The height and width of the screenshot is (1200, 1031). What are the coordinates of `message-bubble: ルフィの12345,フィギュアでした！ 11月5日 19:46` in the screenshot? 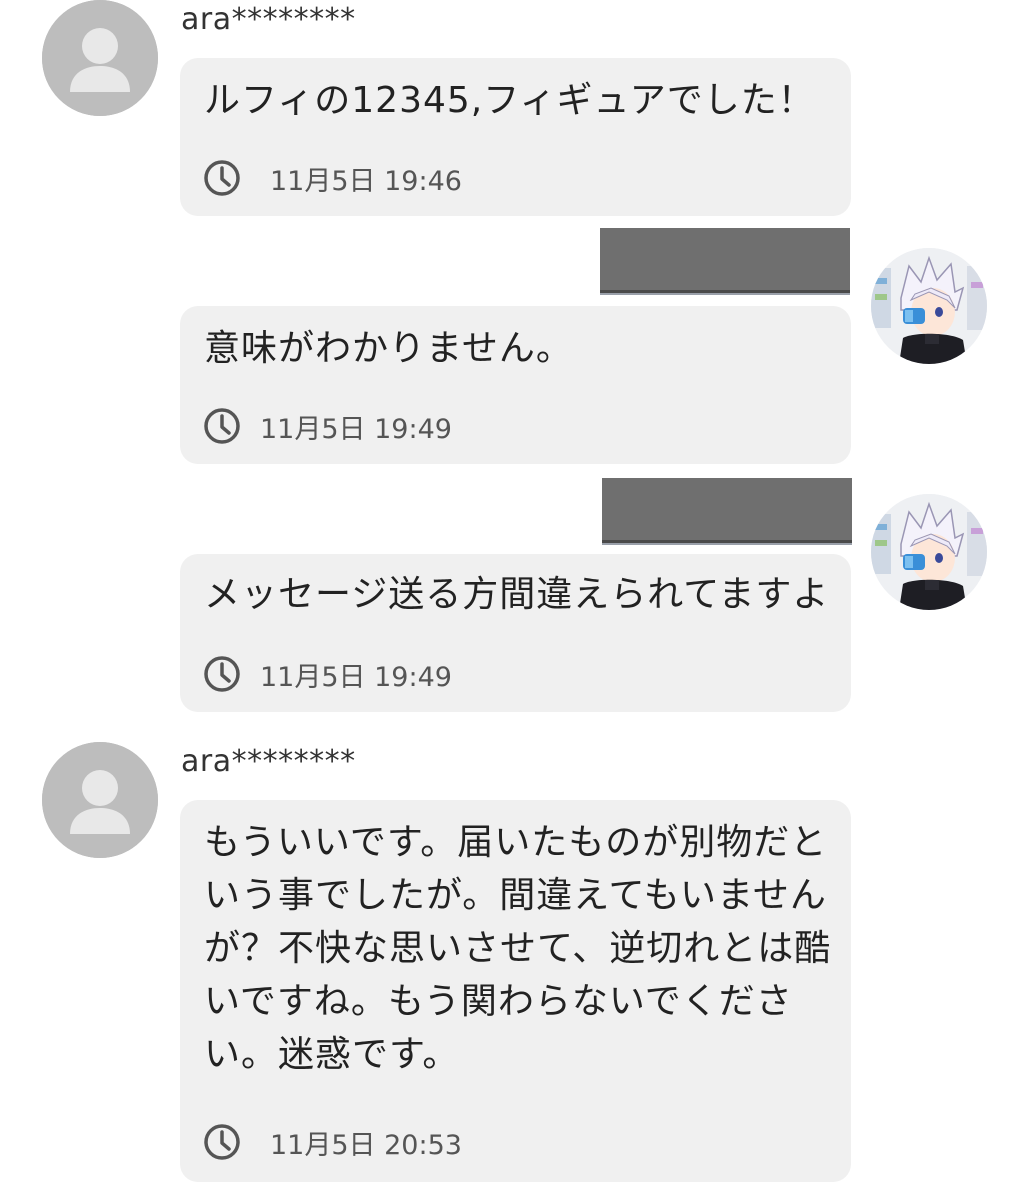 It's located at (515, 137).